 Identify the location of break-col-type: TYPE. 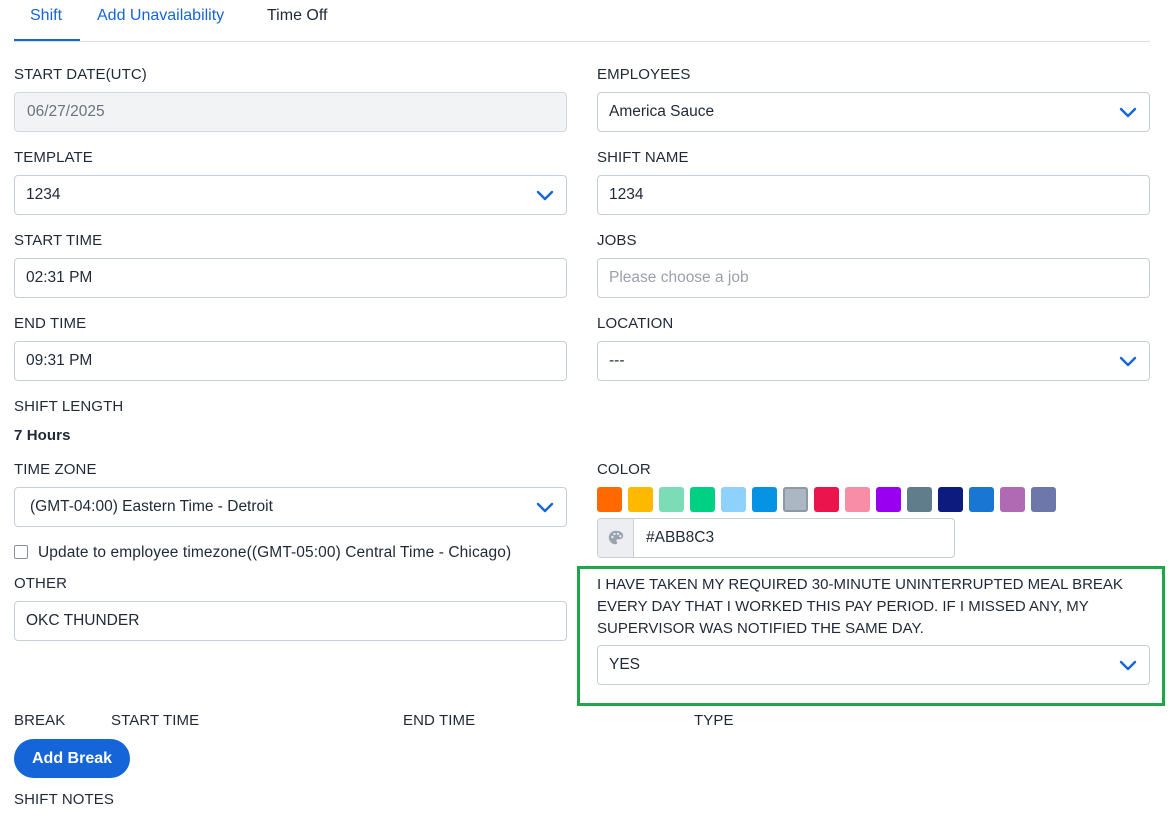
(714, 720).